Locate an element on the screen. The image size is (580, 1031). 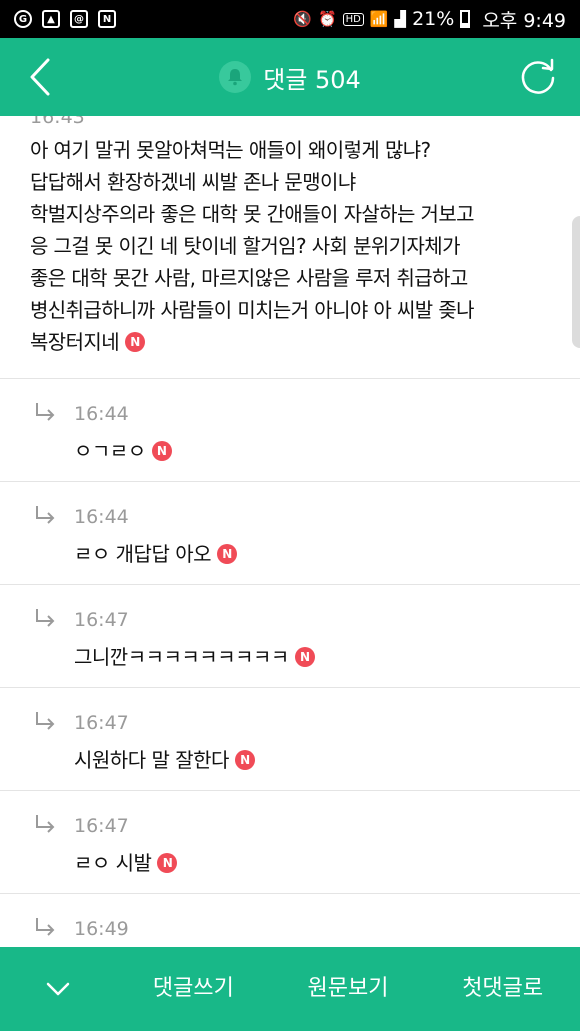
header-title-group: 댓글 504 is located at coordinates (290, 77).